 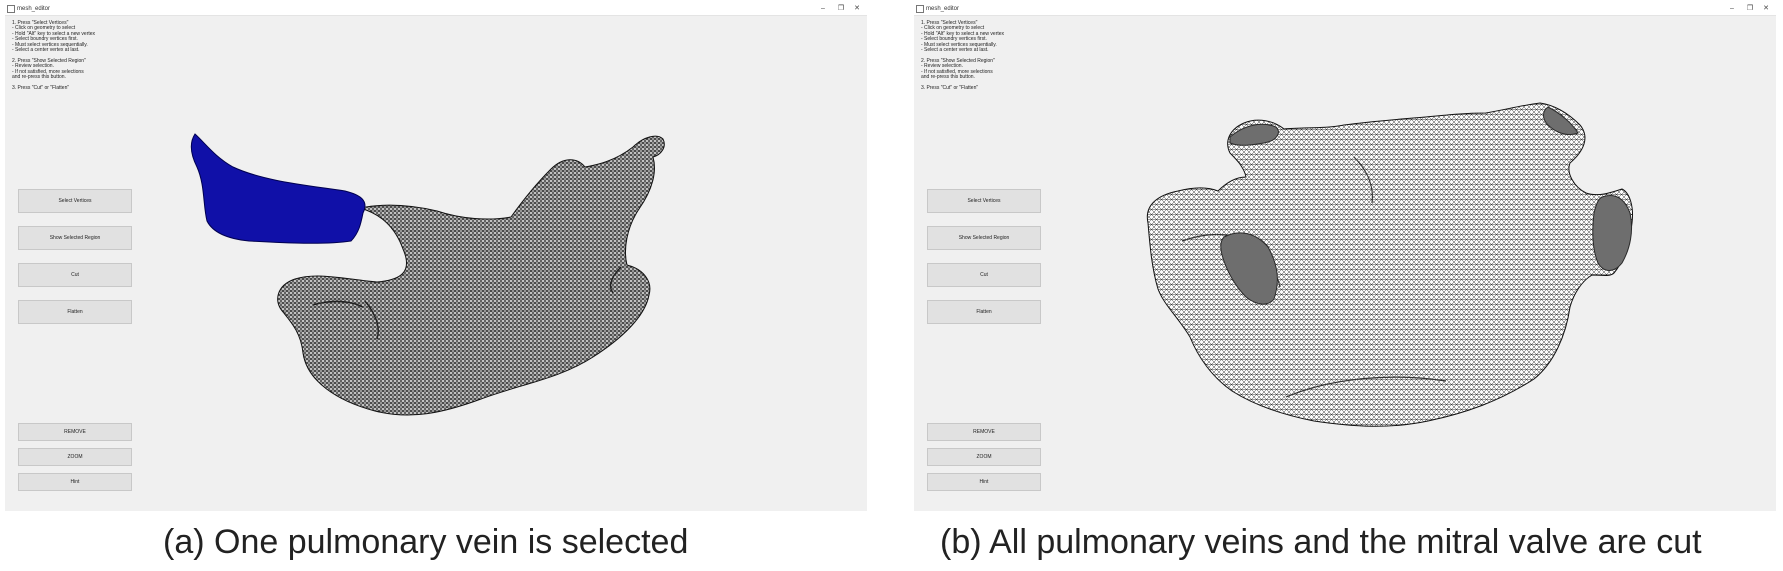 What do you see at coordinates (426, 542) in the screenshot?
I see `figure-caption-a: (a) One pulmonary vein is selected` at bounding box center [426, 542].